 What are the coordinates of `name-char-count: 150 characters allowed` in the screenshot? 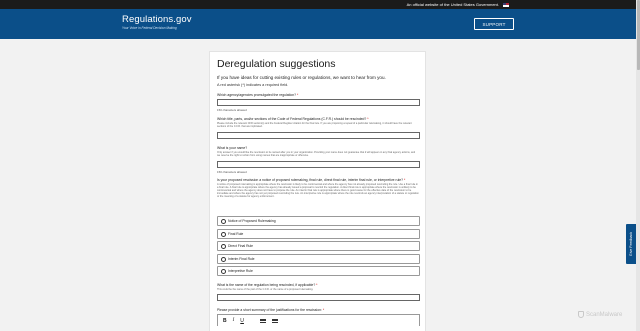 It's located at (232, 172).